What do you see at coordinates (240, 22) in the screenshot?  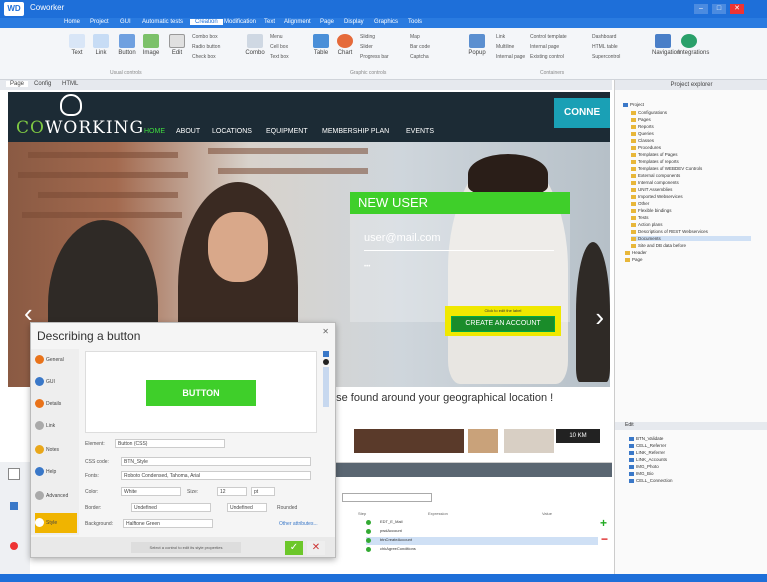 I see `menu-modification: Modification` at bounding box center [240, 22].